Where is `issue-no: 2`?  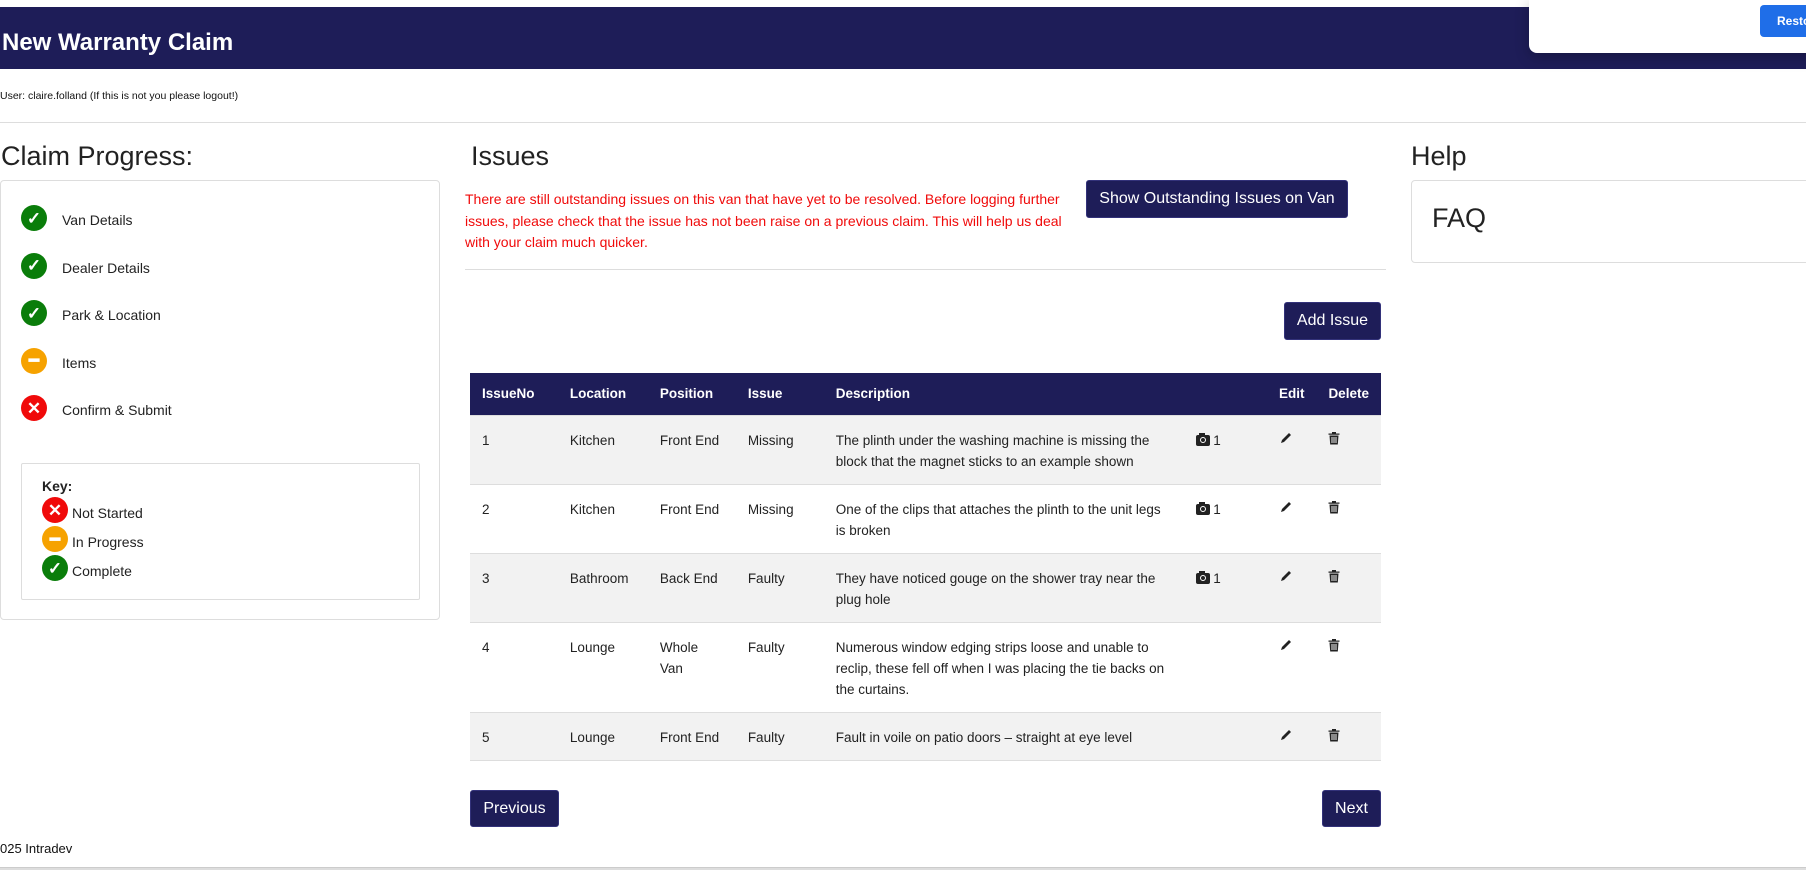
issue-no: 2 is located at coordinates (514, 518).